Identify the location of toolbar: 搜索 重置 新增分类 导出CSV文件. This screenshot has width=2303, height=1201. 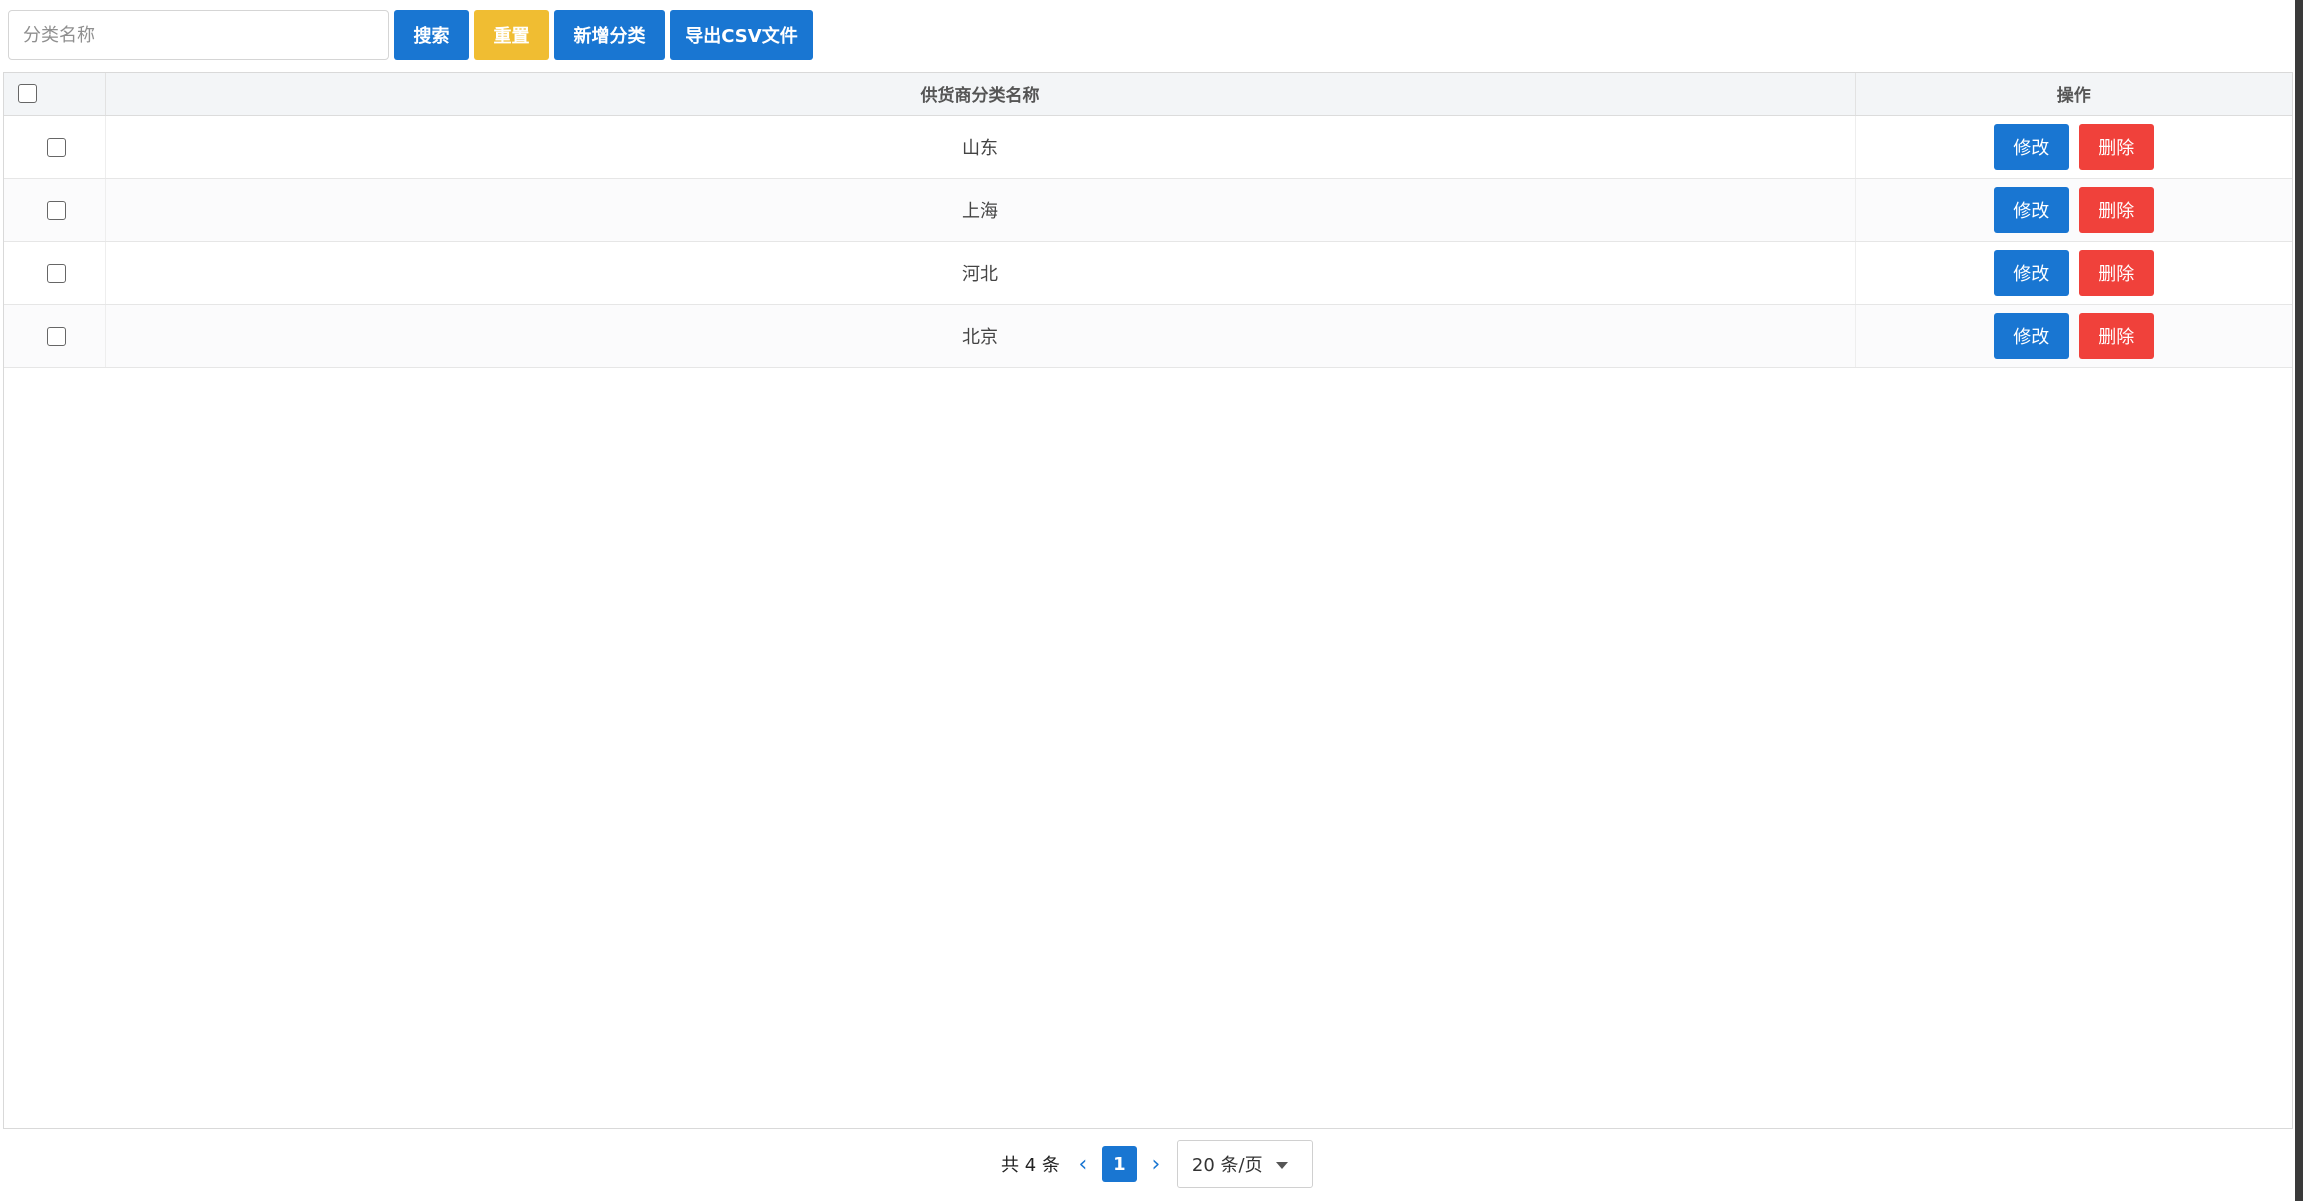
(410, 35).